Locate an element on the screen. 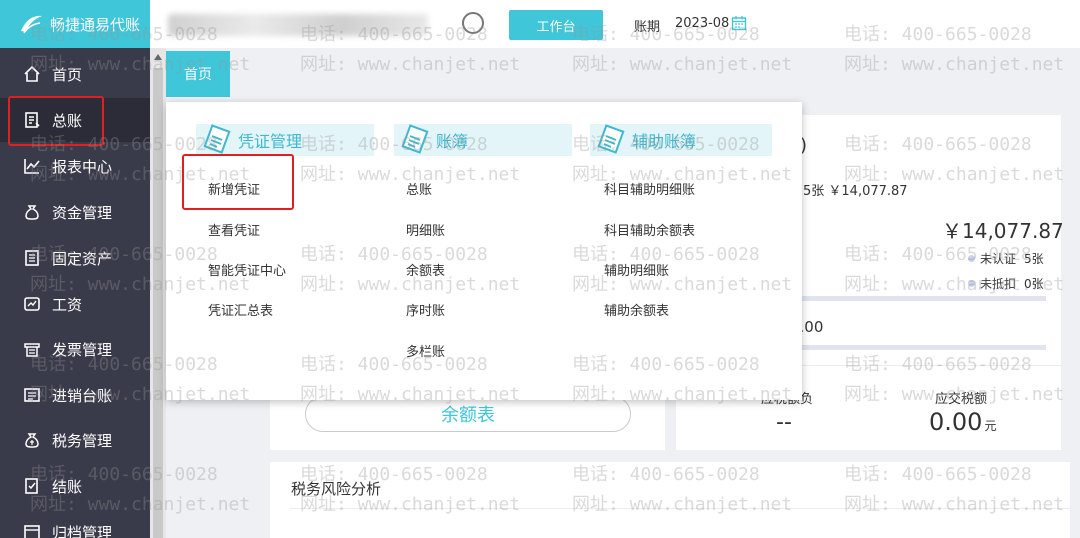  sidebar-item-label: 发票管理 is located at coordinates (82, 349).